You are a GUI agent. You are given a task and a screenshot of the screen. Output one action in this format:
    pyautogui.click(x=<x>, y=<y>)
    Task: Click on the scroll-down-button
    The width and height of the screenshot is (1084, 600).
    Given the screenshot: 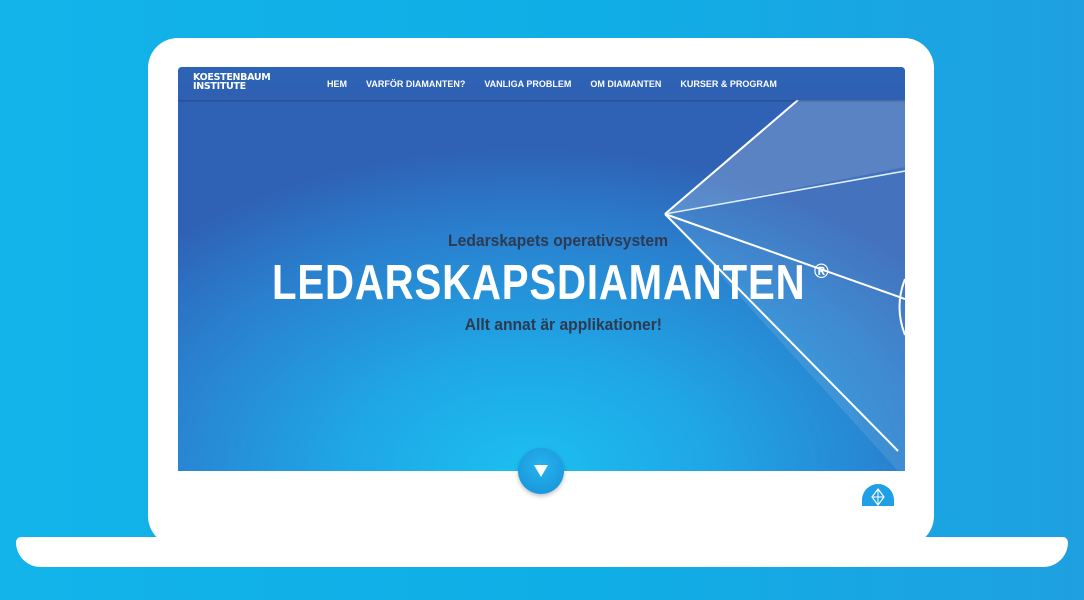 What is the action you would take?
    pyautogui.click(x=541, y=471)
    